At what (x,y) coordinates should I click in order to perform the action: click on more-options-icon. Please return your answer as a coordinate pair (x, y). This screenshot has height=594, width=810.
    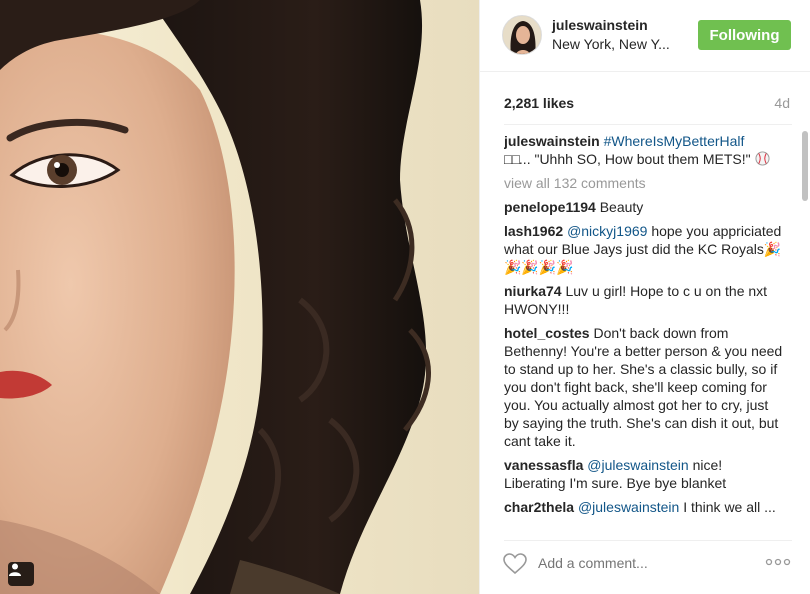
    Looking at the image, I should click on (778, 562).